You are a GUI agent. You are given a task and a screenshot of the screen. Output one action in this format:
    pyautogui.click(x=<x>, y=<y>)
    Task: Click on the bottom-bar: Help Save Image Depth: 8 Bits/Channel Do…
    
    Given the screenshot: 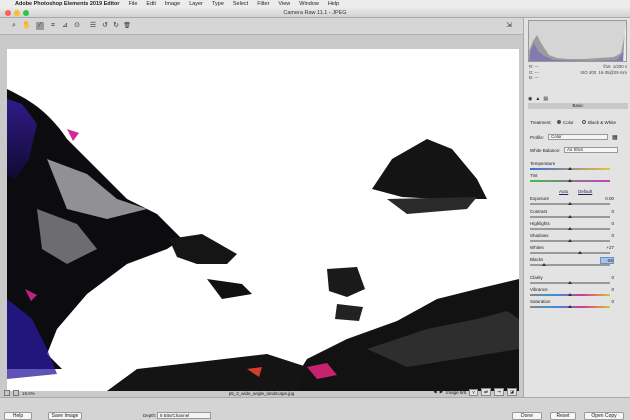 What is the action you would take?
    pyautogui.click(x=315, y=408)
    